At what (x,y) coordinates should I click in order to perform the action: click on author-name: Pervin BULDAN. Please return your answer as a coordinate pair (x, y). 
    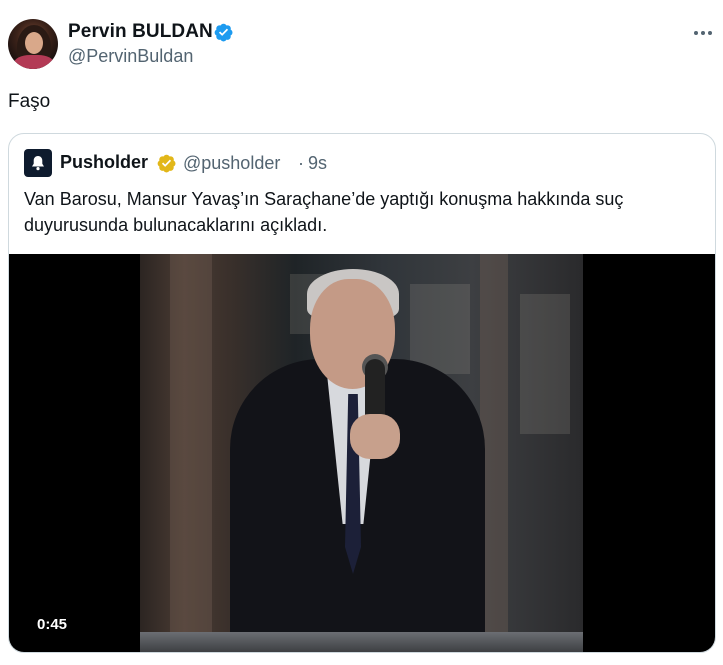
    Looking at the image, I should click on (140, 32).